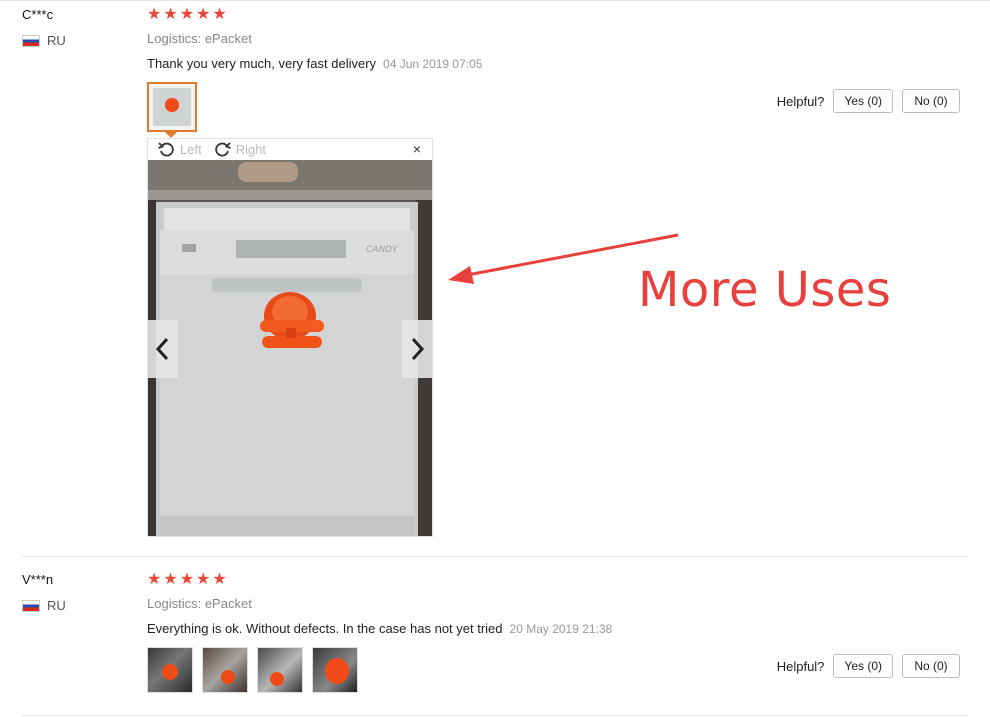  I want to click on chevron-left-icon, so click(162, 349).